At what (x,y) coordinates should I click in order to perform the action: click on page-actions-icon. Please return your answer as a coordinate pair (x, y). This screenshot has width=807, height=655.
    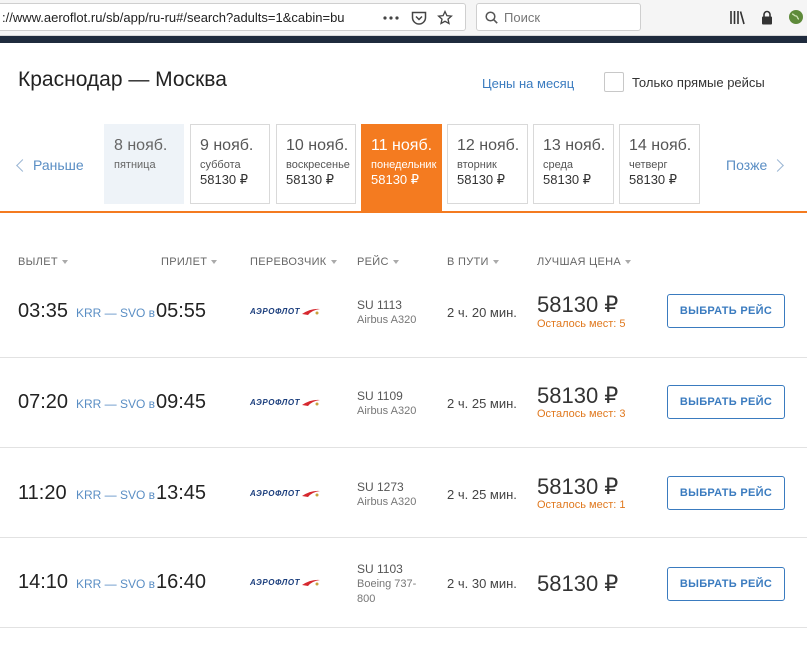
    Looking at the image, I should click on (391, 18).